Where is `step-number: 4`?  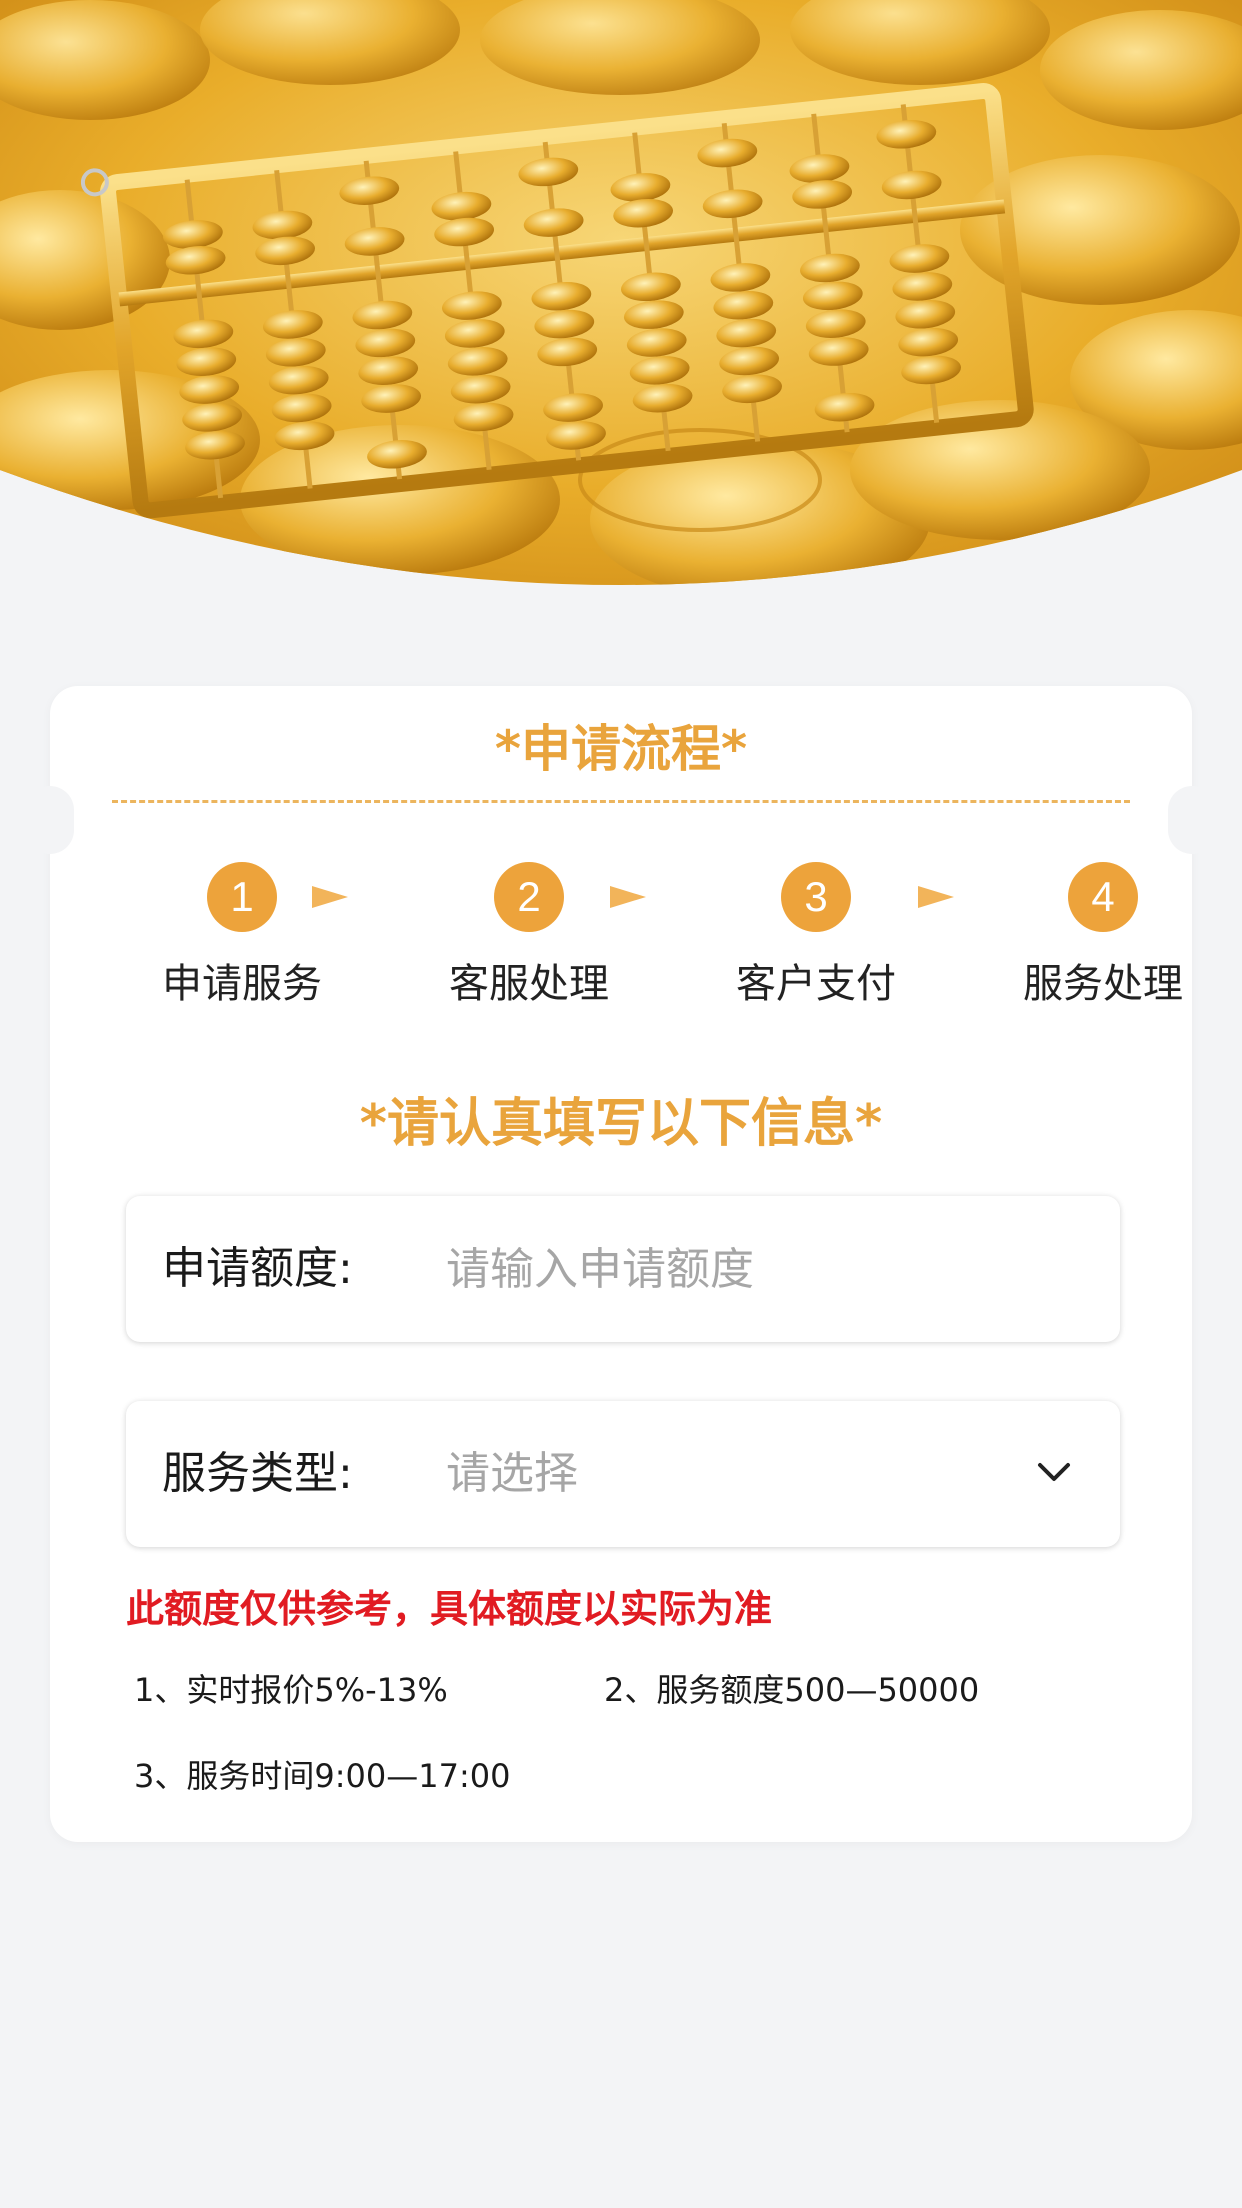
step-number: 4 is located at coordinates (1103, 897).